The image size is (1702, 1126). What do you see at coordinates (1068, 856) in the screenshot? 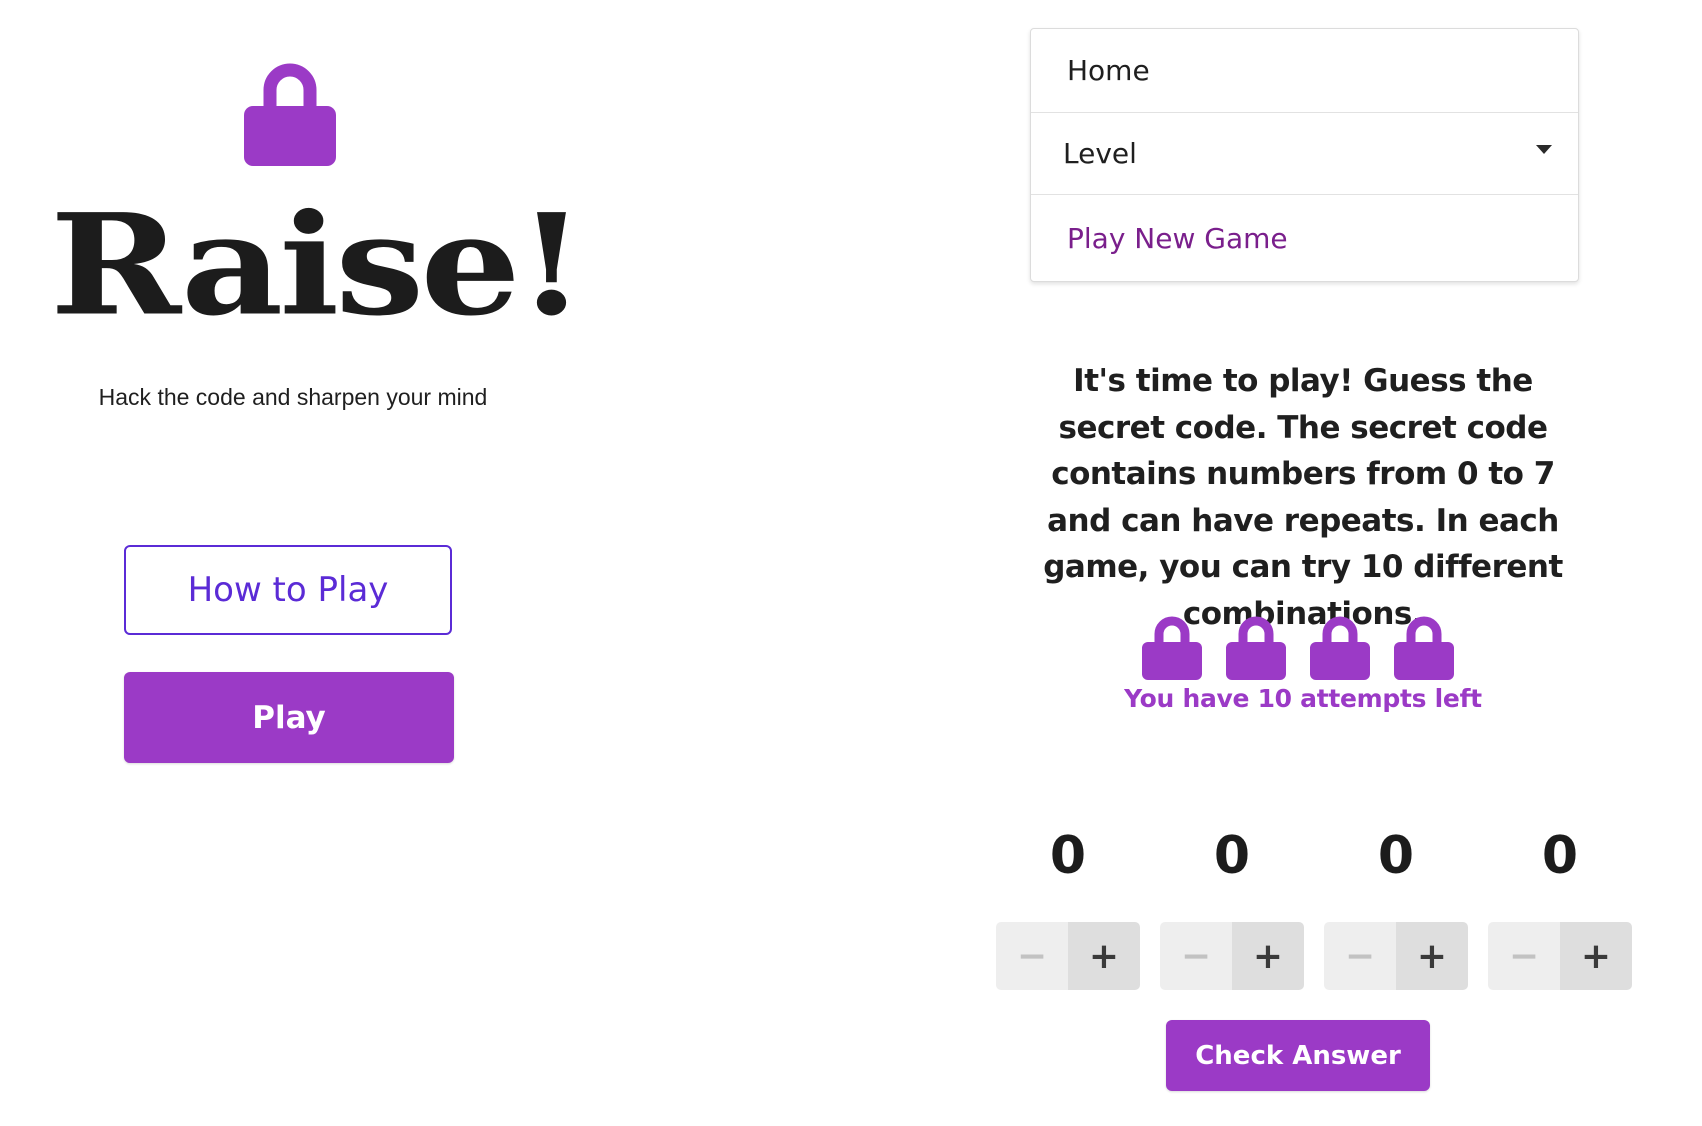
I see `code-digit-1: 0` at bounding box center [1068, 856].